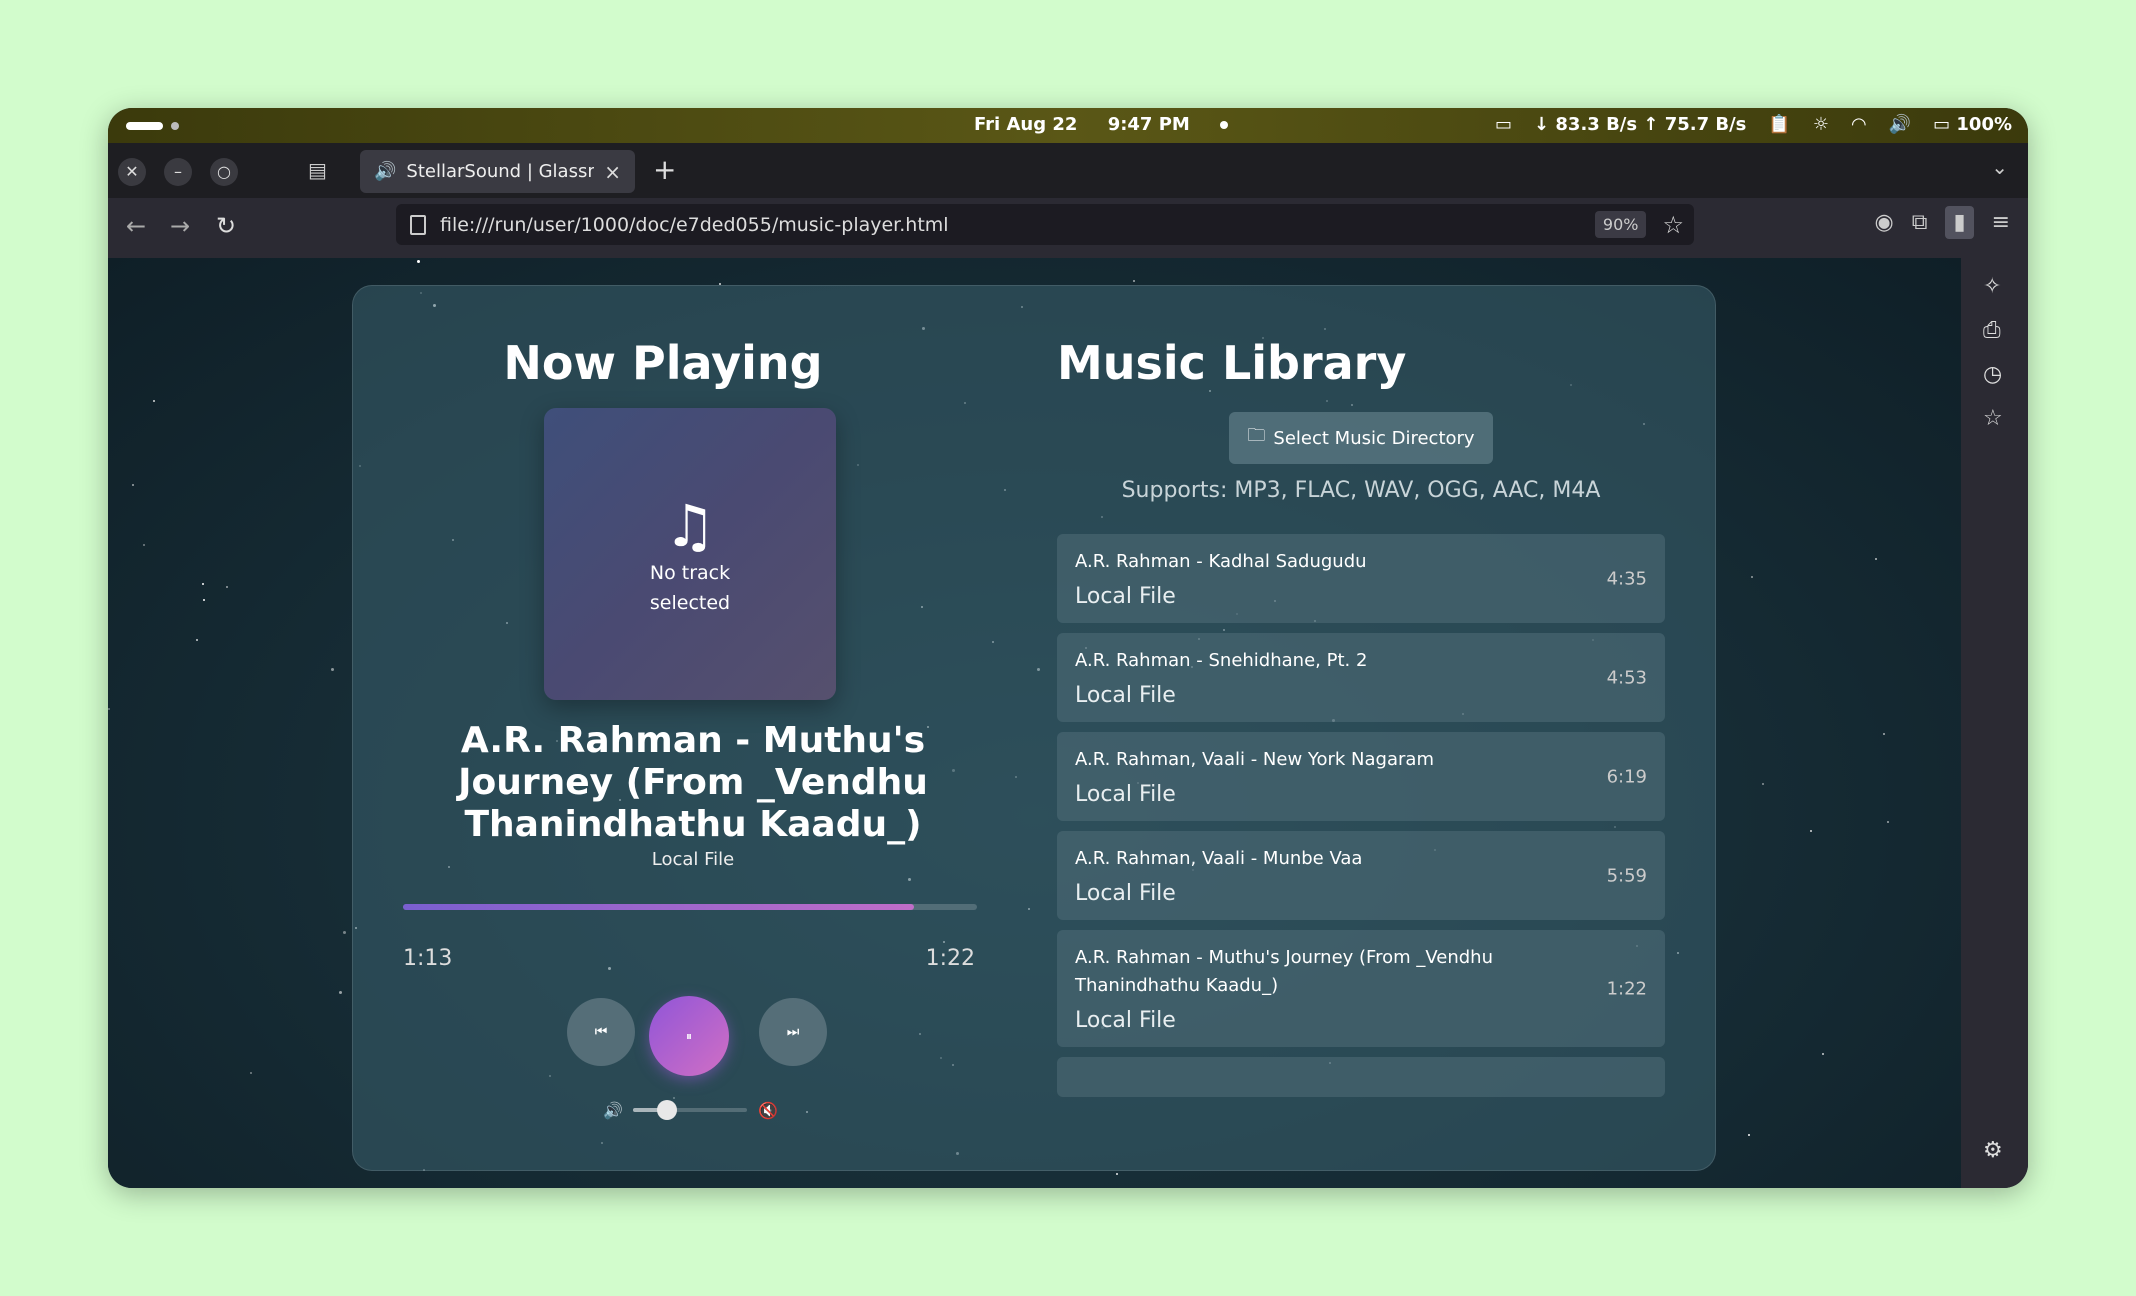 This screenshot has width=2136, height=1296. Describe the element at coordinates (1993, 1150) in the screenshot. I see `settings-gear-icon: ⚙` at that location.